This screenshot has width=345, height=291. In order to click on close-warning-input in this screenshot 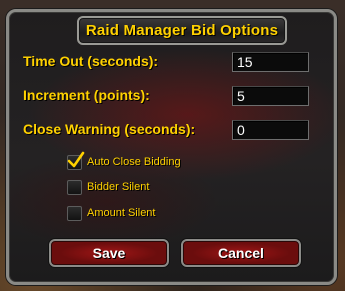, I will do `click(270, 130)`.